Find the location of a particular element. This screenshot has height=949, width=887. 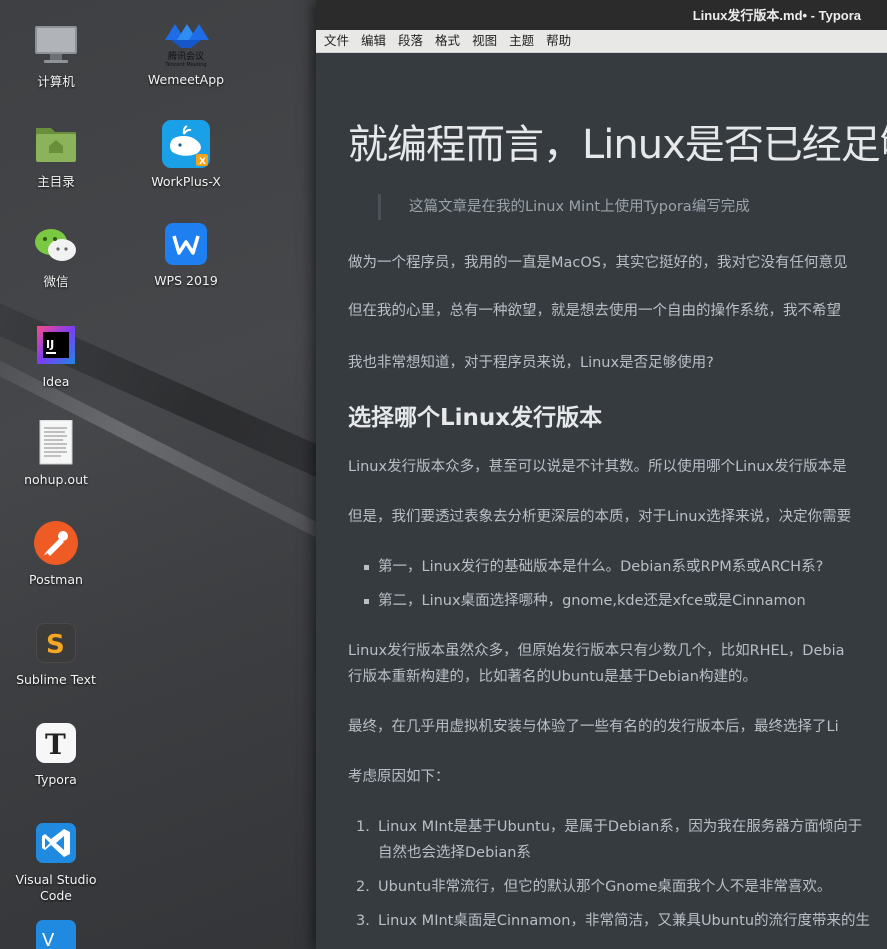

desktop-icon-postman: Postman is located at coordinates (56, 554).